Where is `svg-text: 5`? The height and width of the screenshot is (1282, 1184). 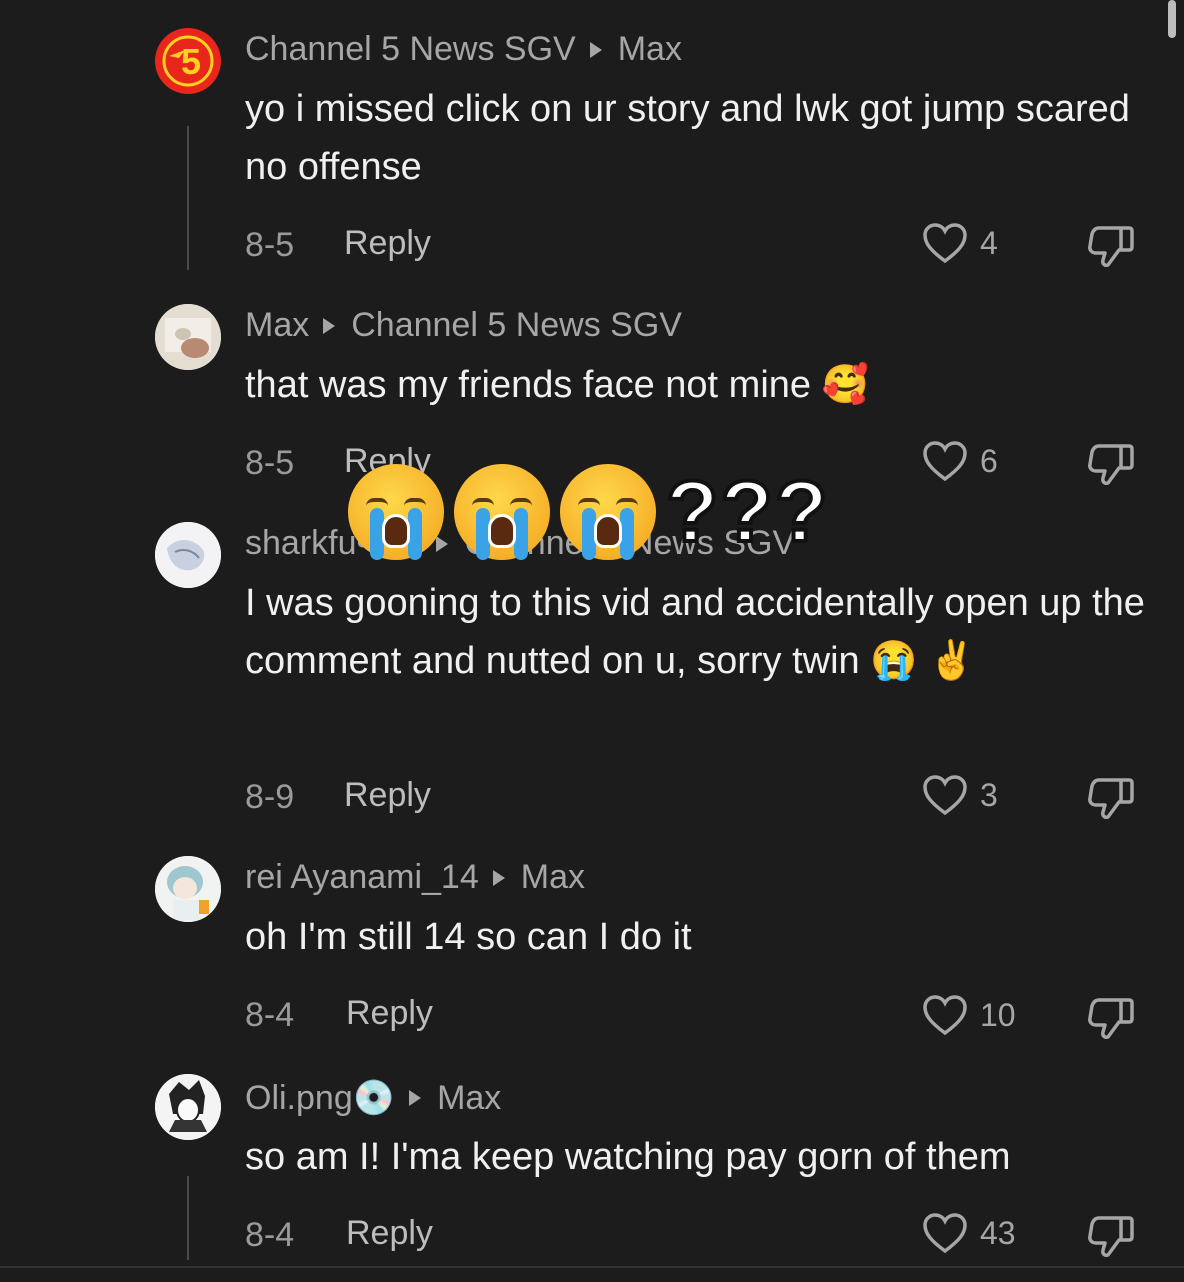
svg-text: 5 is located at coordinates (191, 61).